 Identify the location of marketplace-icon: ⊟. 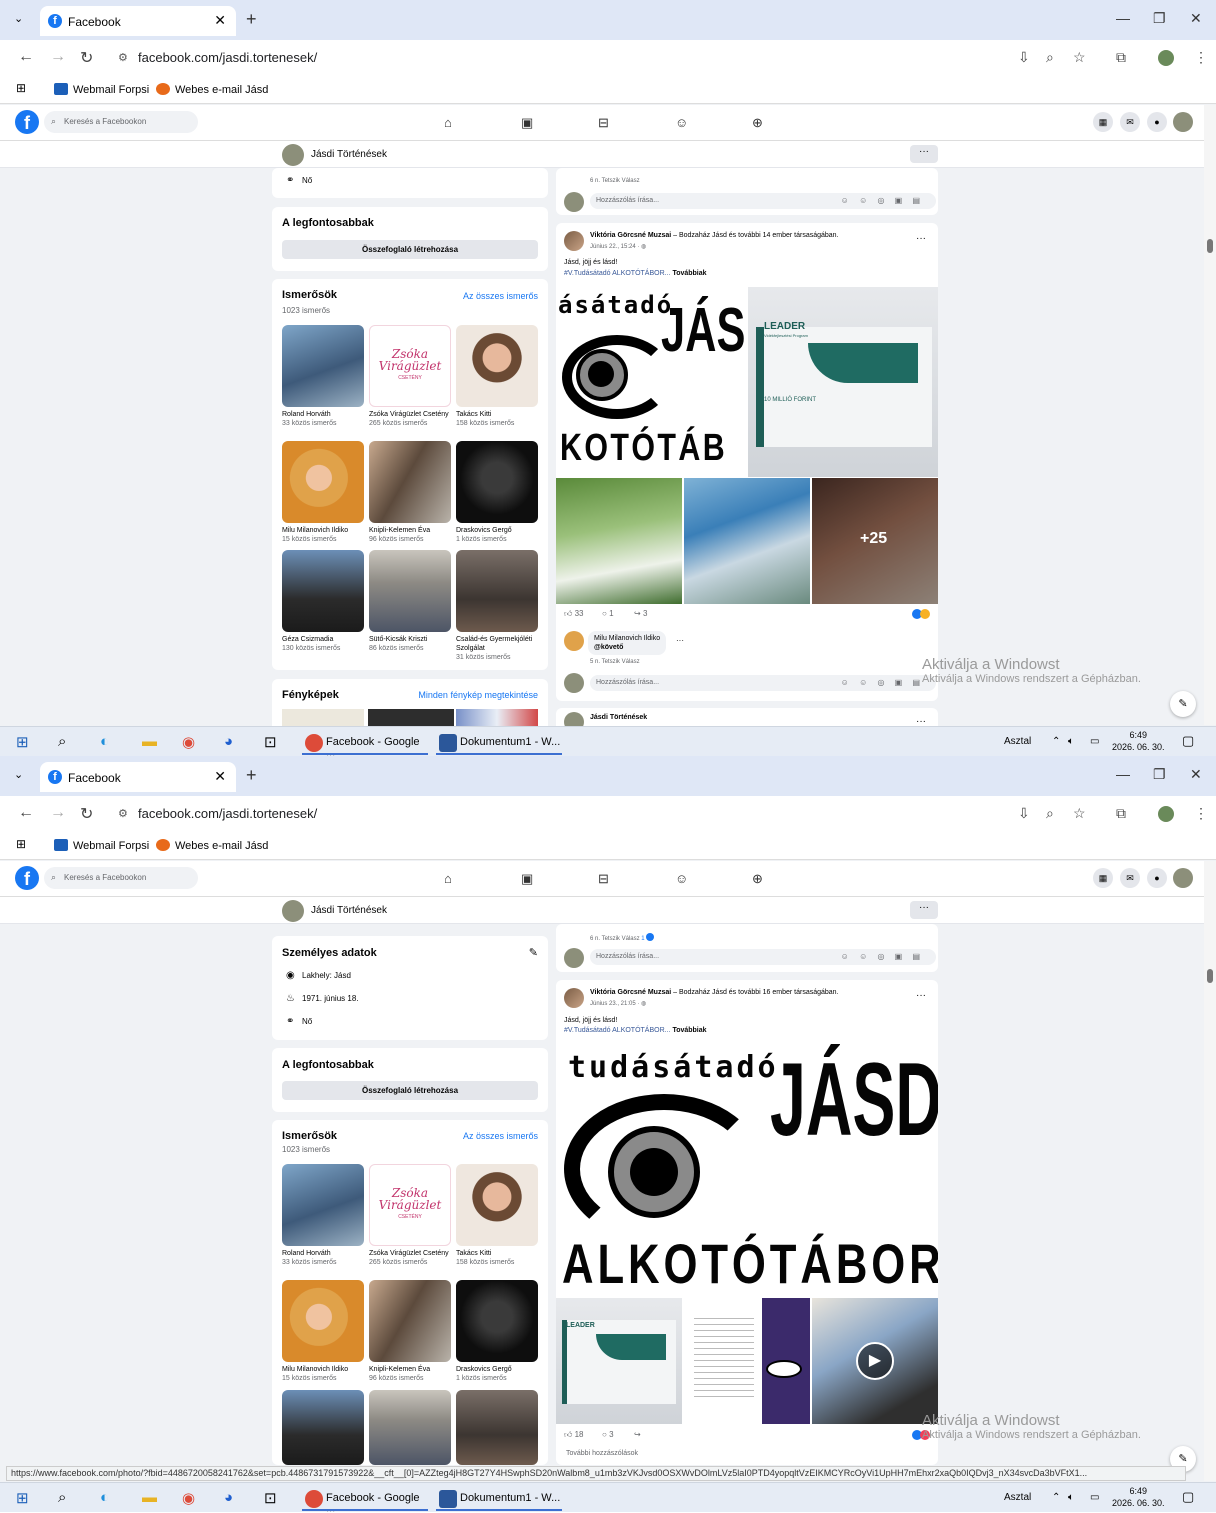
(603, 123).